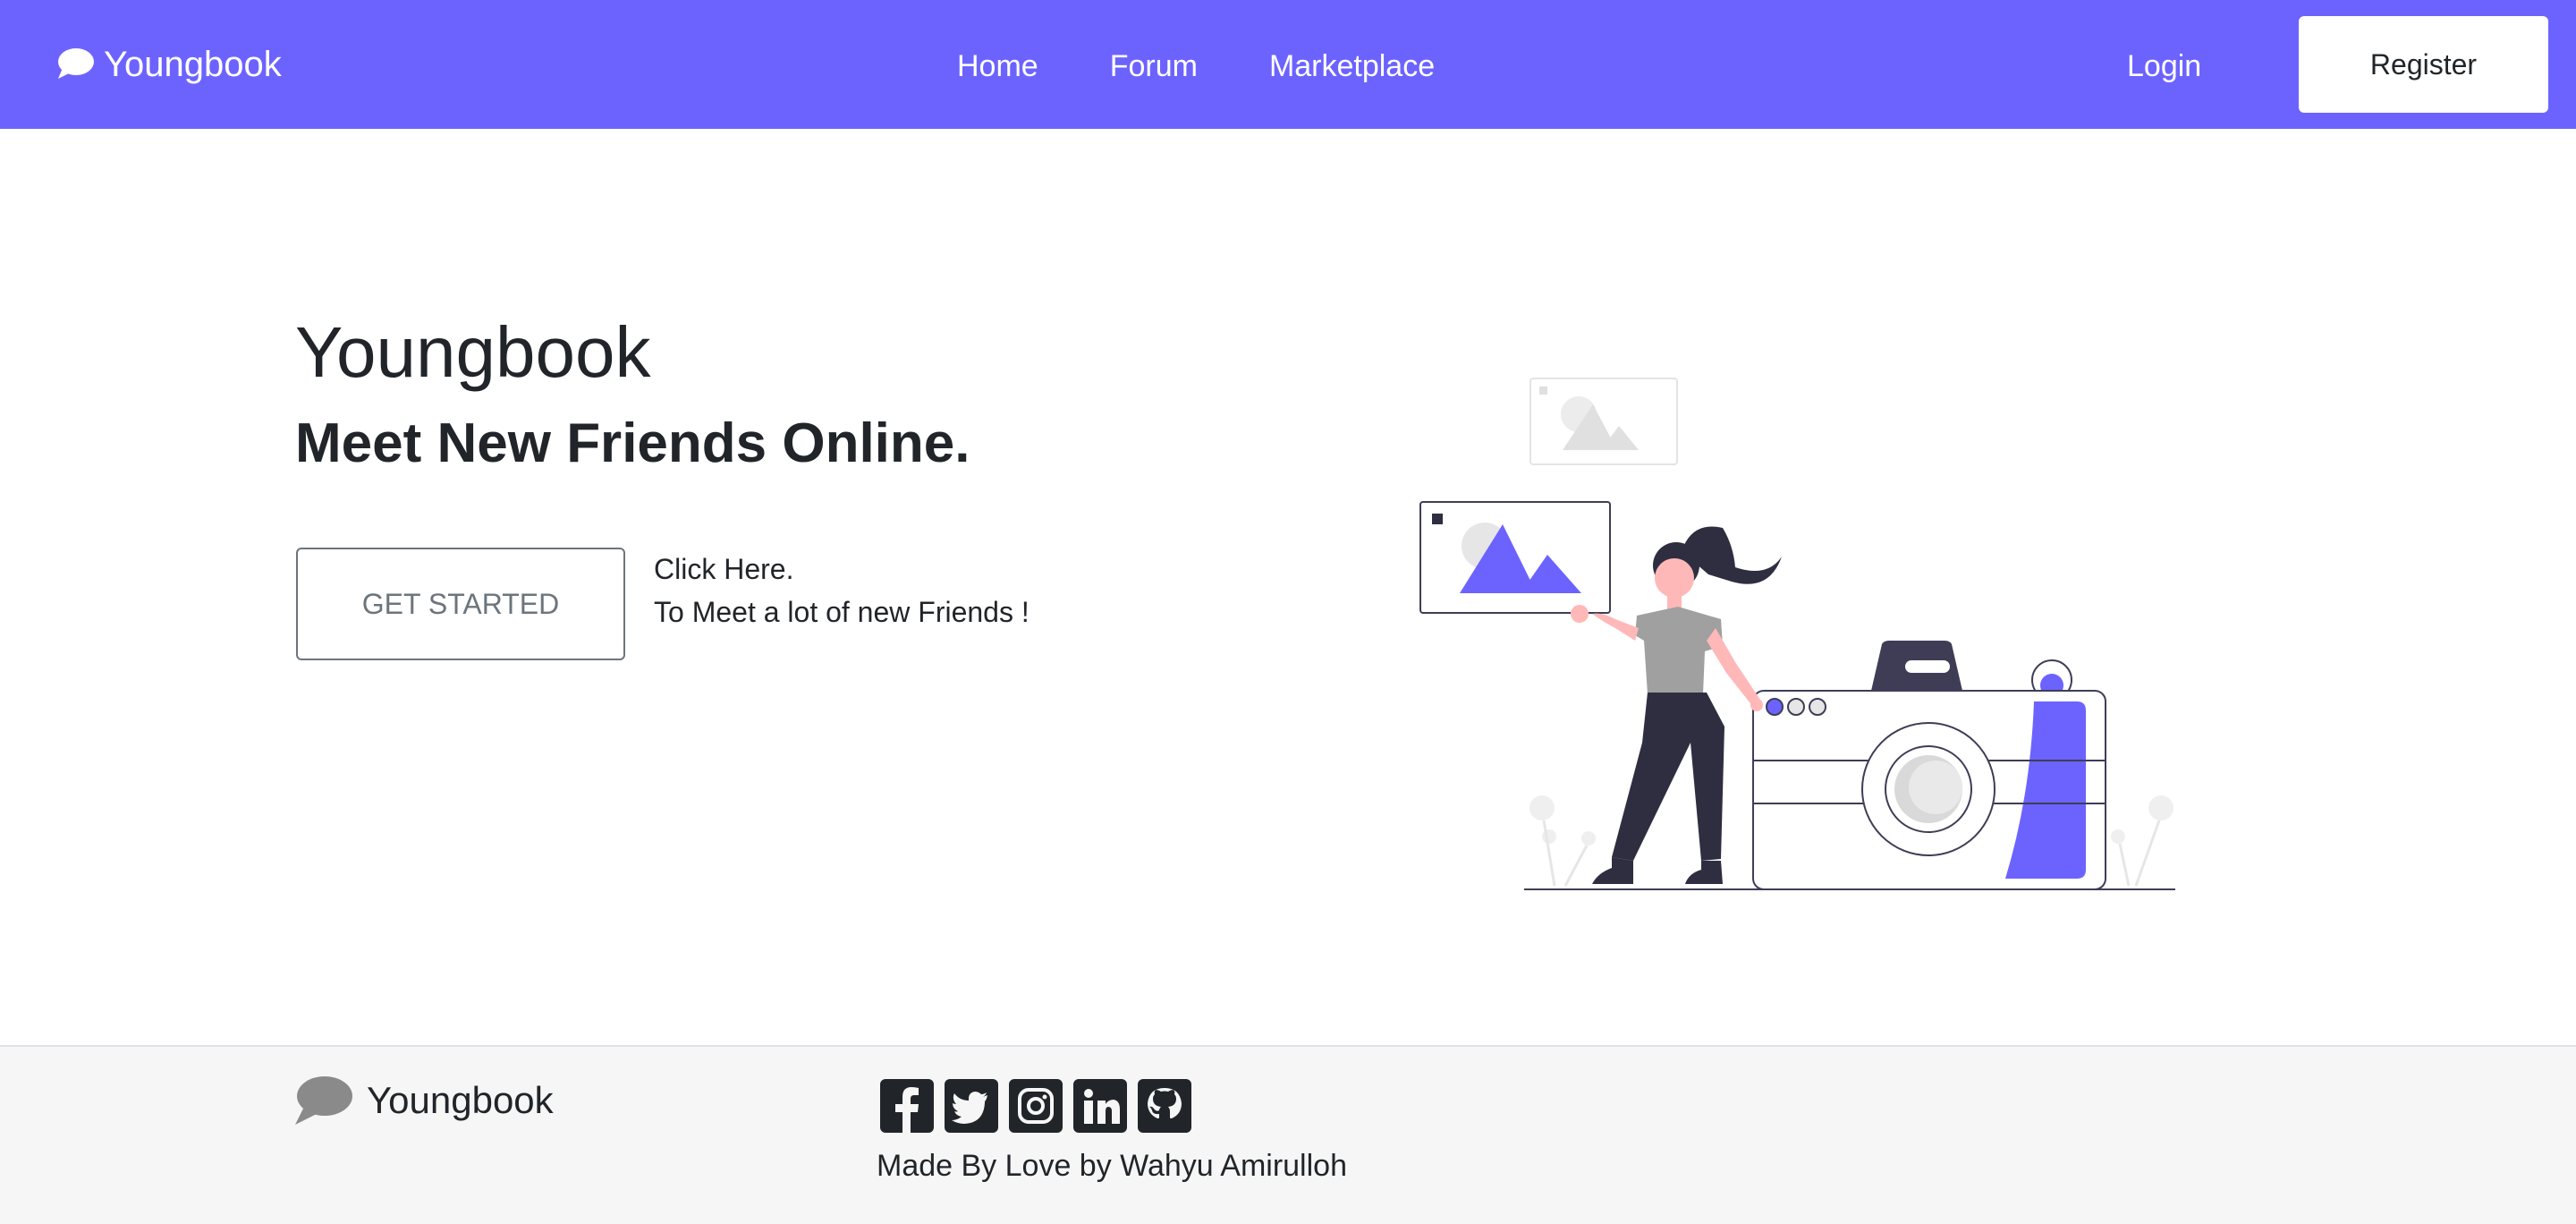  What do you see at coordinates (193, 64) in the screenshot?
I see `brand-name: Youngbook` at bounding box center [193, 64].